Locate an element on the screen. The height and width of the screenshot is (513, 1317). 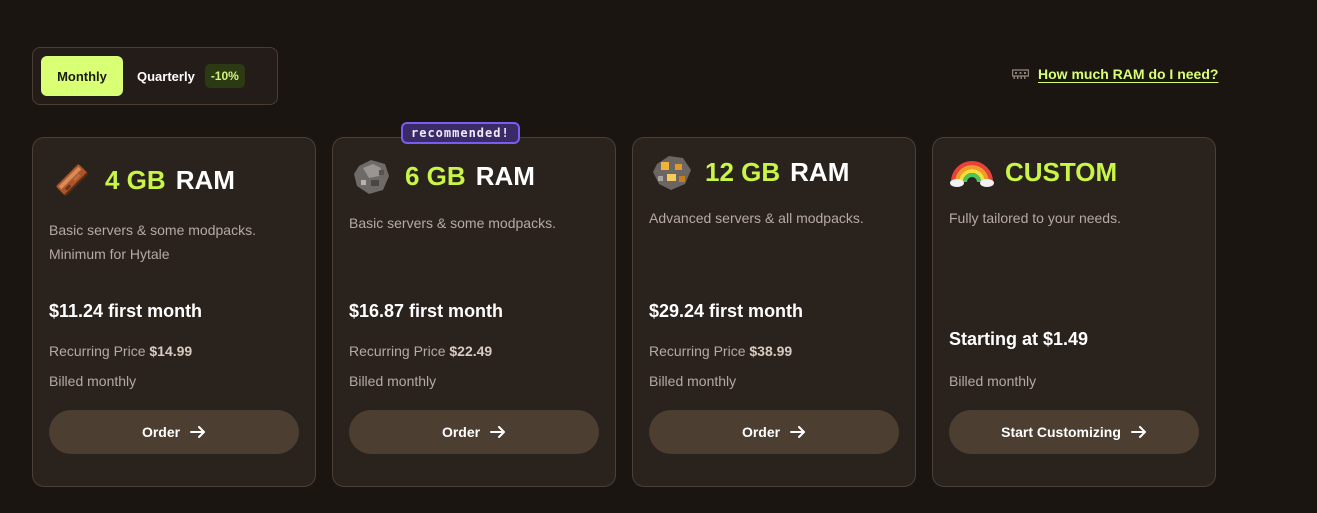
plan-size: CUSTOM is located at coordinates (1061, 171).